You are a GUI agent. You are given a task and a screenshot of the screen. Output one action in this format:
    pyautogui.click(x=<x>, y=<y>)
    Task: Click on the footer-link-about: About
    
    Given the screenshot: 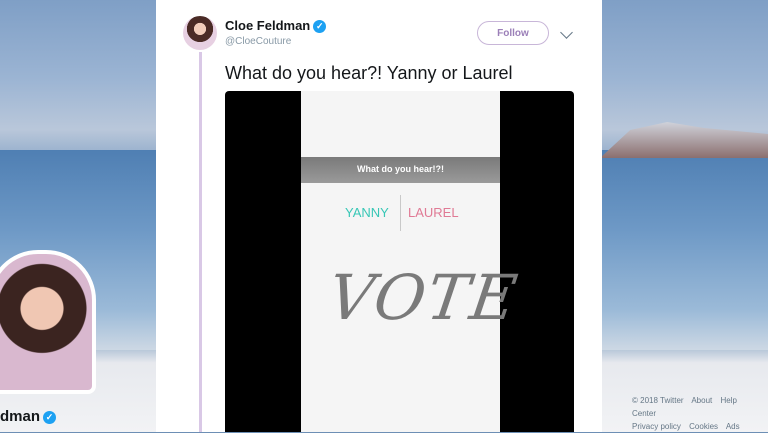 What is the action you would take?
    pyautogui.click(x=701, y=400)
    